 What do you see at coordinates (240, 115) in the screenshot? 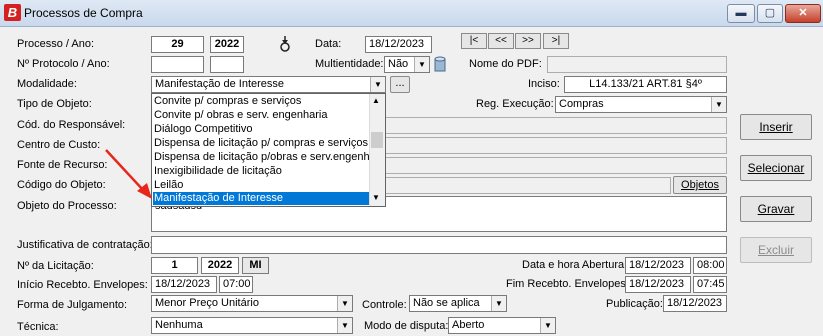
I see `dropdown-option: Convite p/ obras e serv. engenharia` at bounding box center [240, 115].